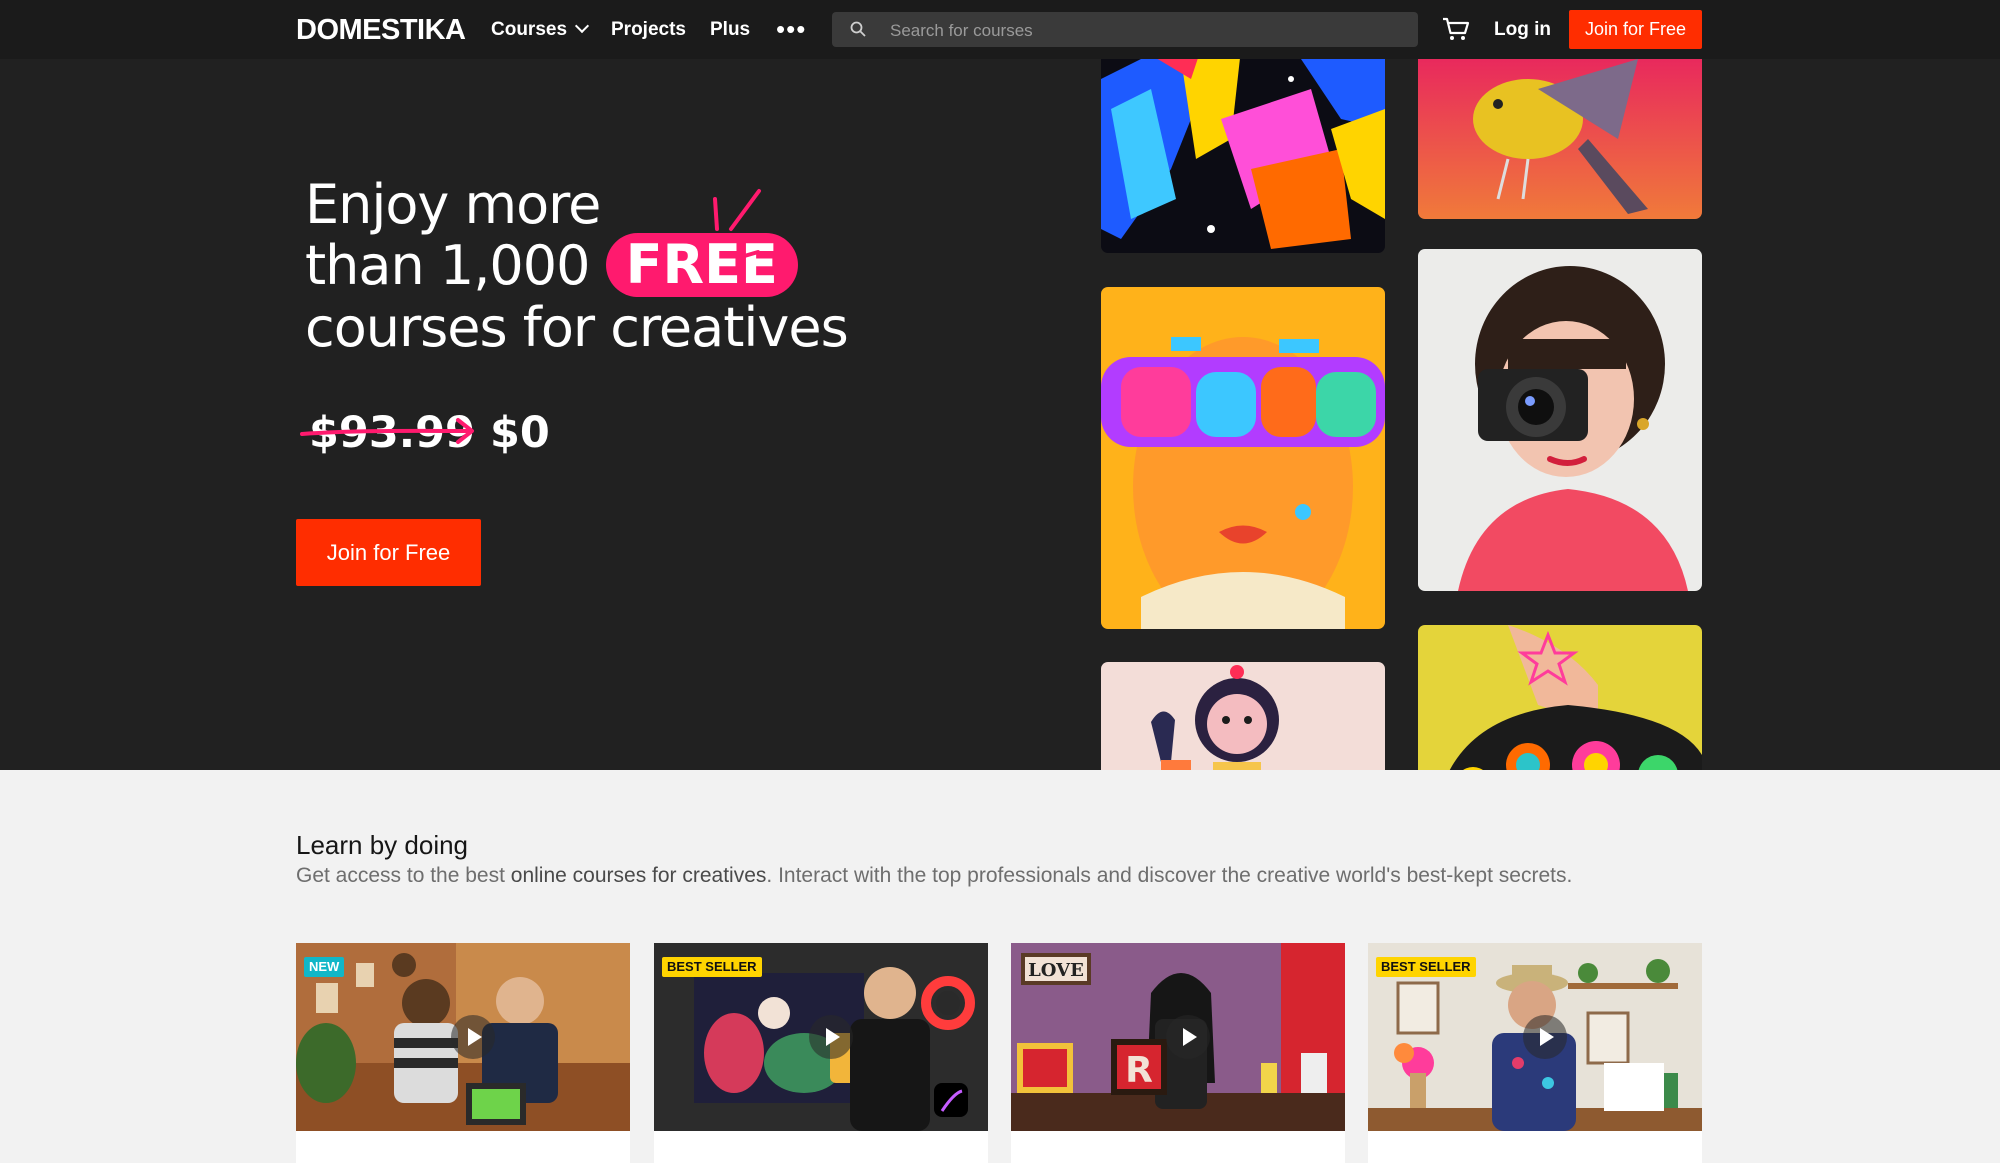 The width and height of the screenshot is (2000, 1163). What do you see at coordinates (582, 26) in the screenshot?
I see `chevron-down-icon` at bounding box center [582, 26].